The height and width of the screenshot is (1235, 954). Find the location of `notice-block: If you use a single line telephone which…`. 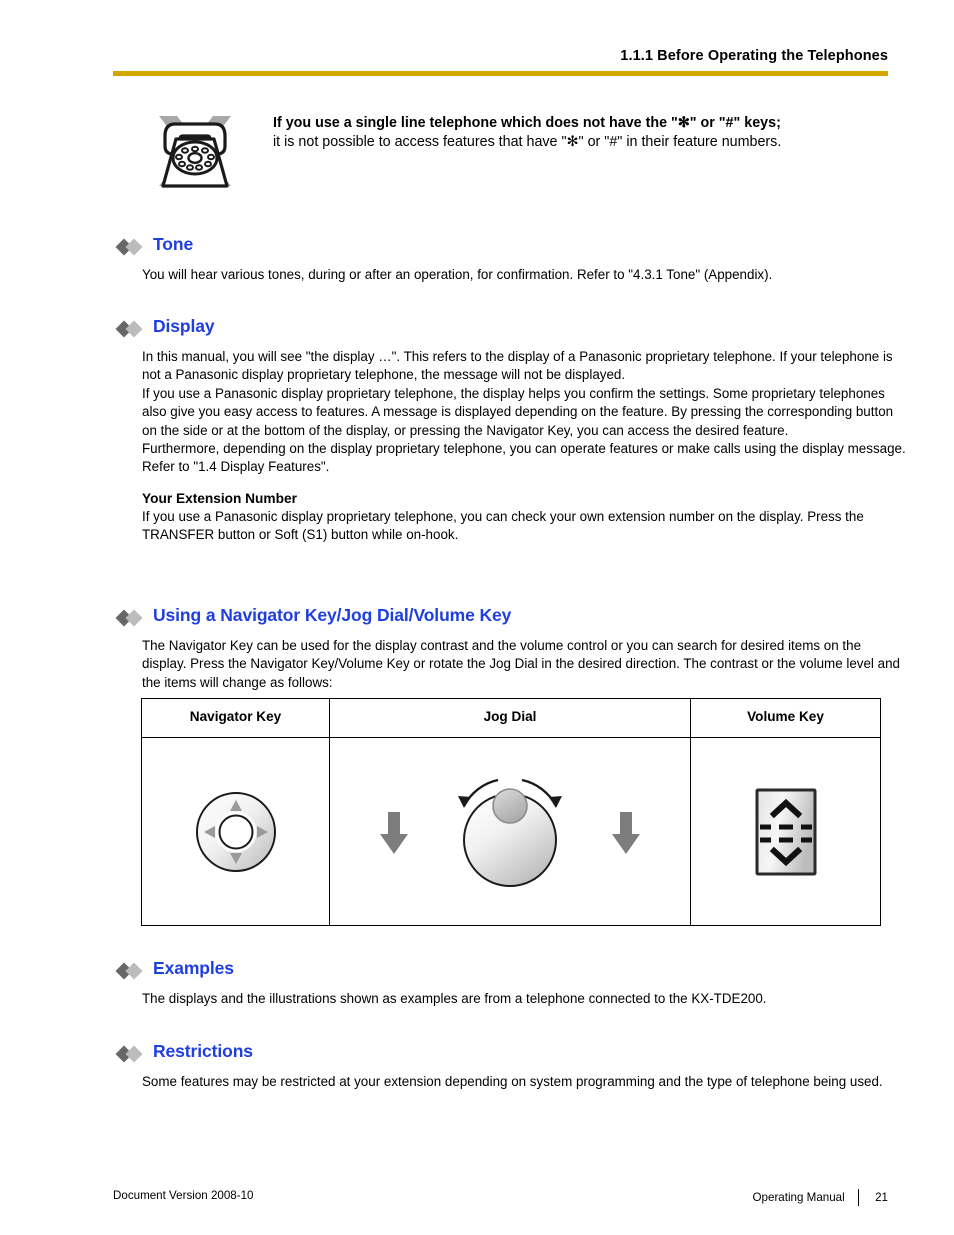

notice-block: If you use a single line telephone which… is located at coordinates (508, 154).